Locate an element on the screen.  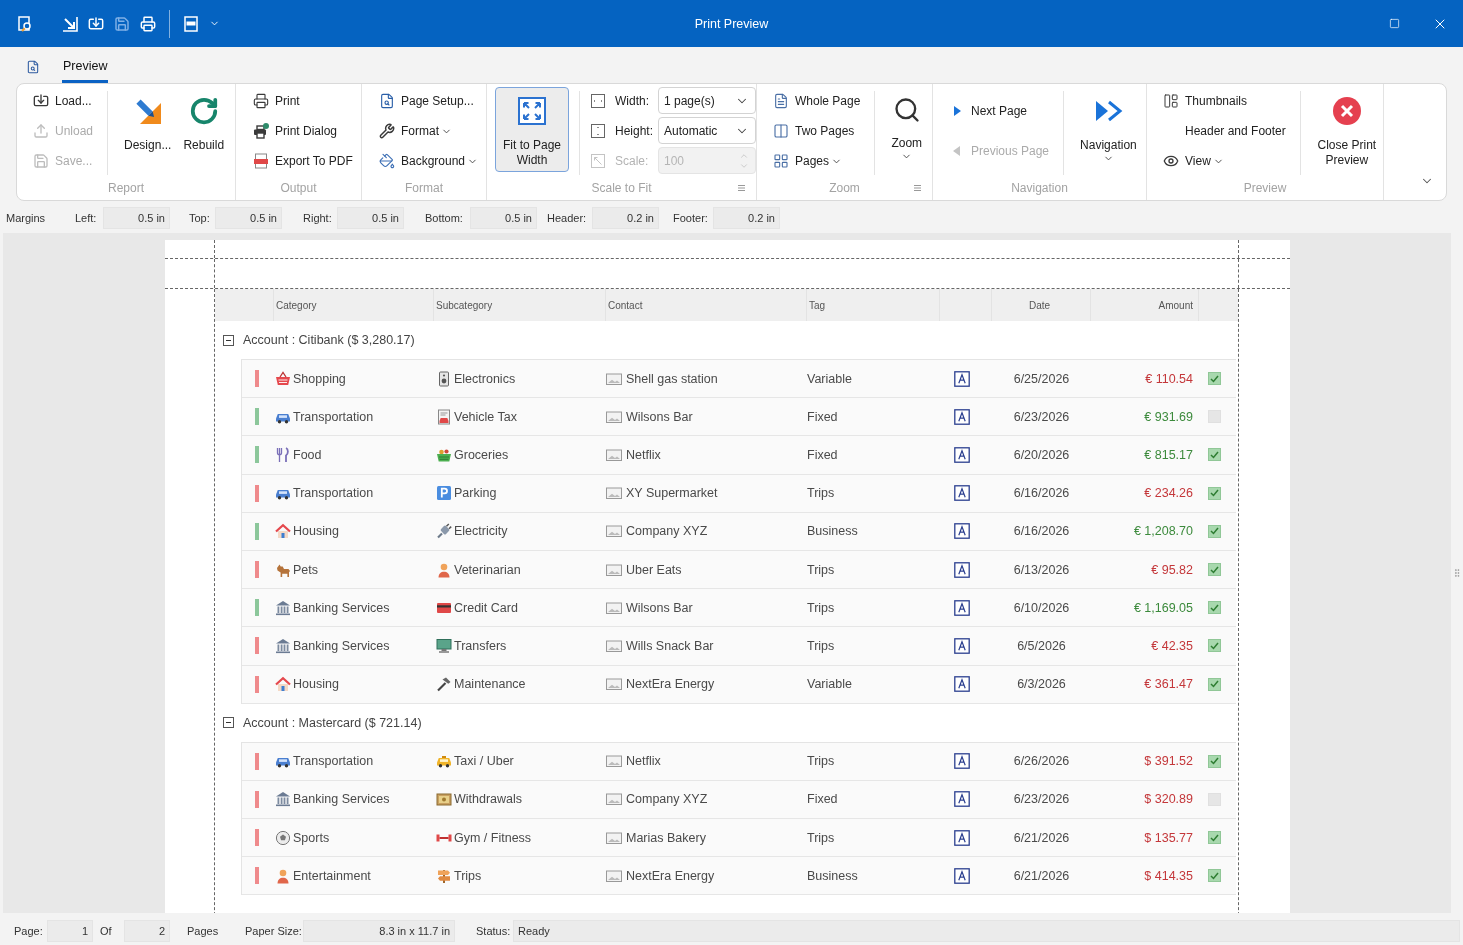
grip-icon is located at coordinates (1457, 573).